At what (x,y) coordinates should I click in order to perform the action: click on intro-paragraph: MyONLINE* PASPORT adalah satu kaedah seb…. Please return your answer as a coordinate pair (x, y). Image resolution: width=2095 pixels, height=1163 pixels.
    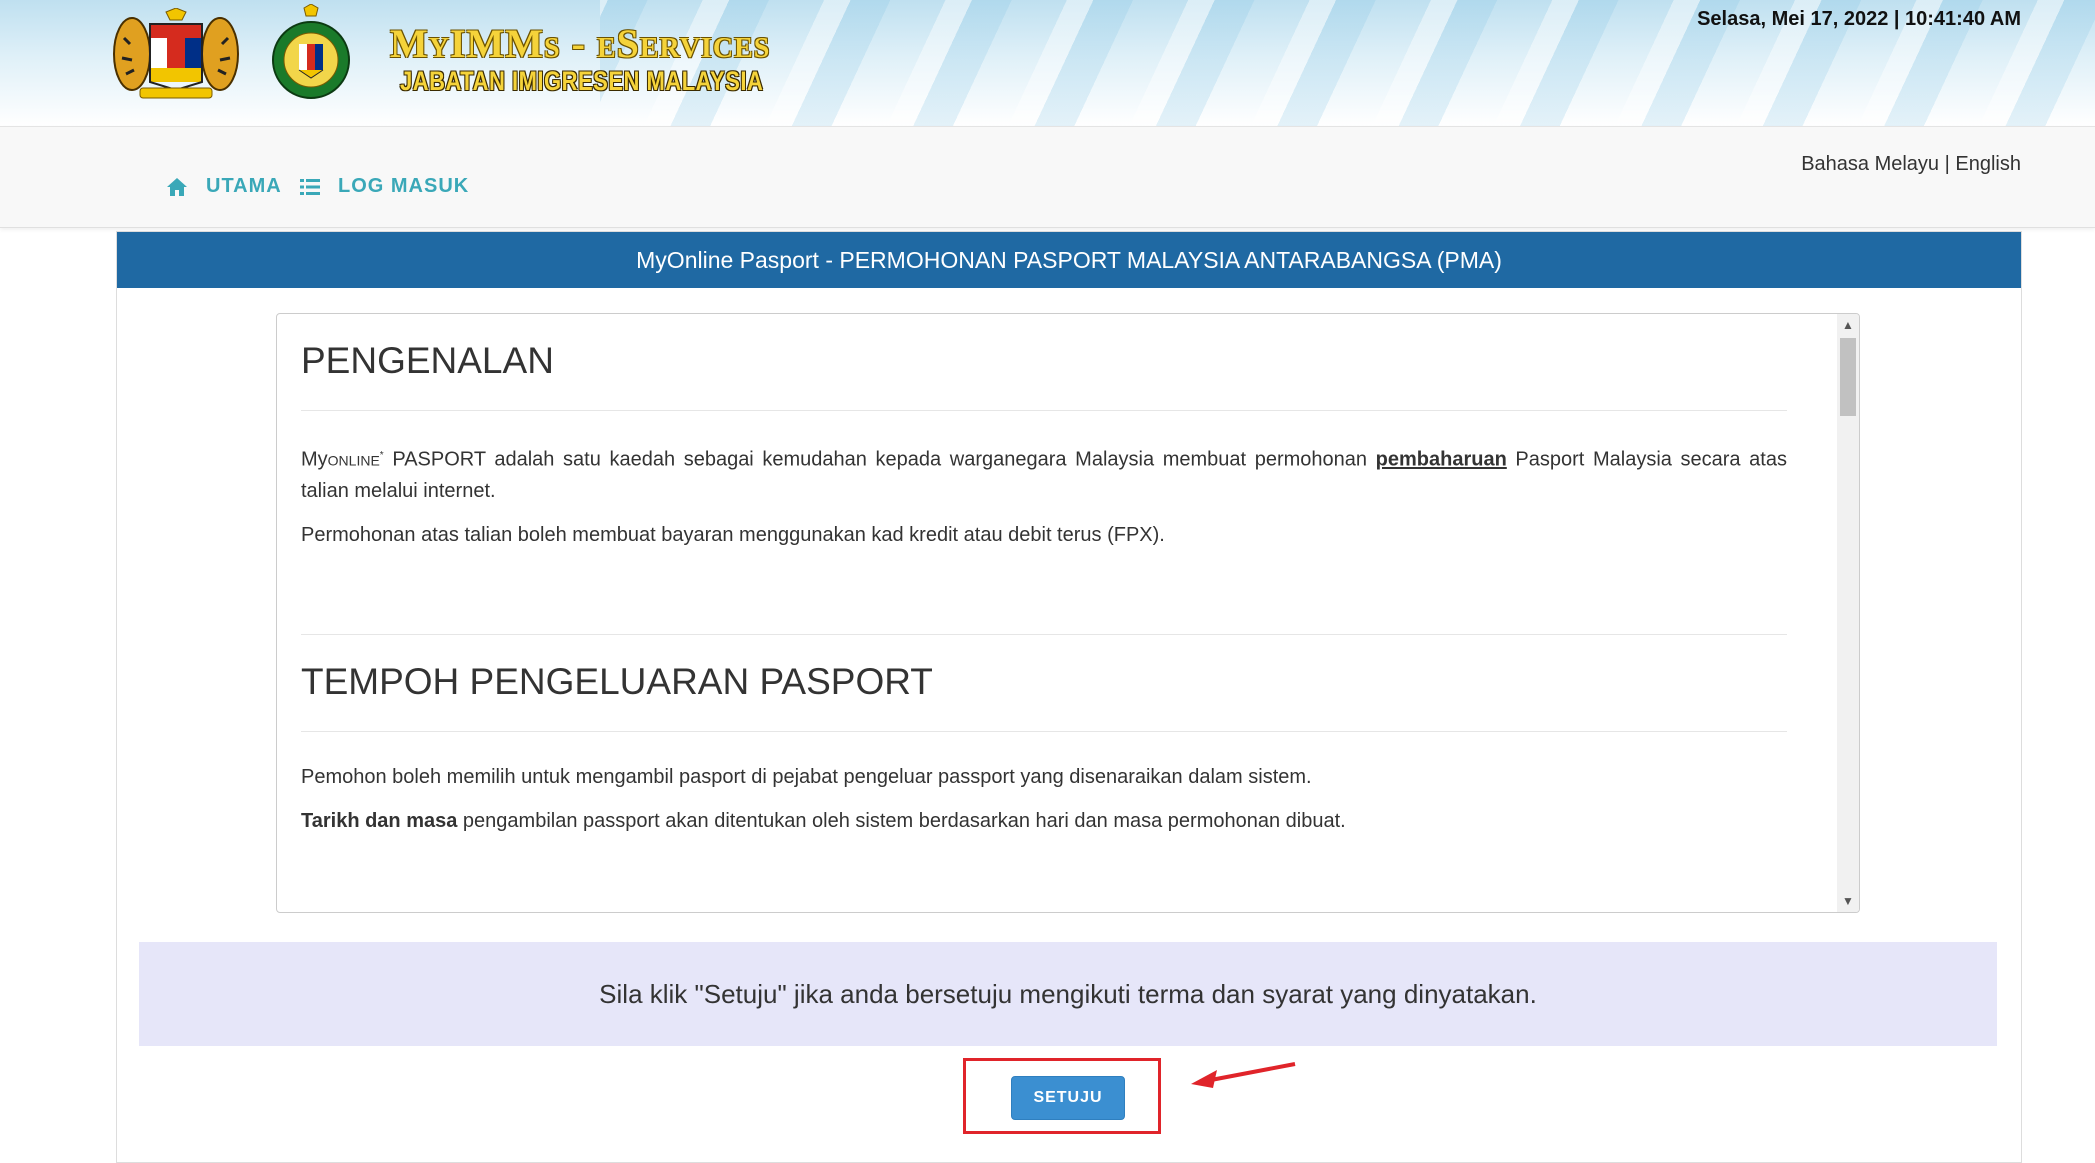
    Looking at the image, I should click on (1044, 473).